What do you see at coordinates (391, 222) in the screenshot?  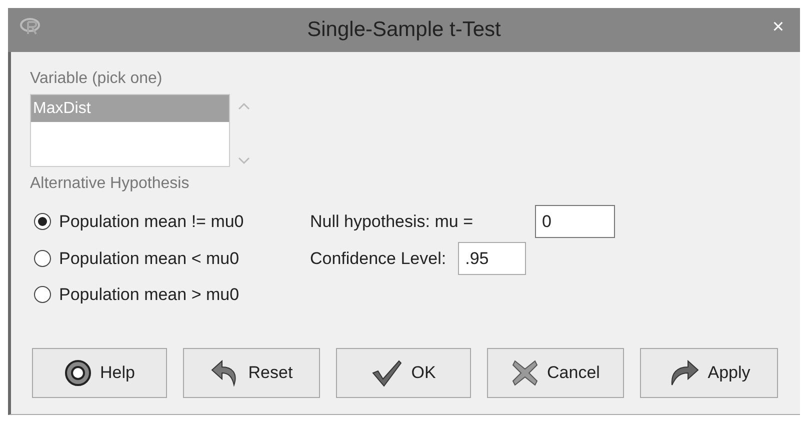 I see `field-label: Null hypothesis: mu =` at bounding box center [391, 222].